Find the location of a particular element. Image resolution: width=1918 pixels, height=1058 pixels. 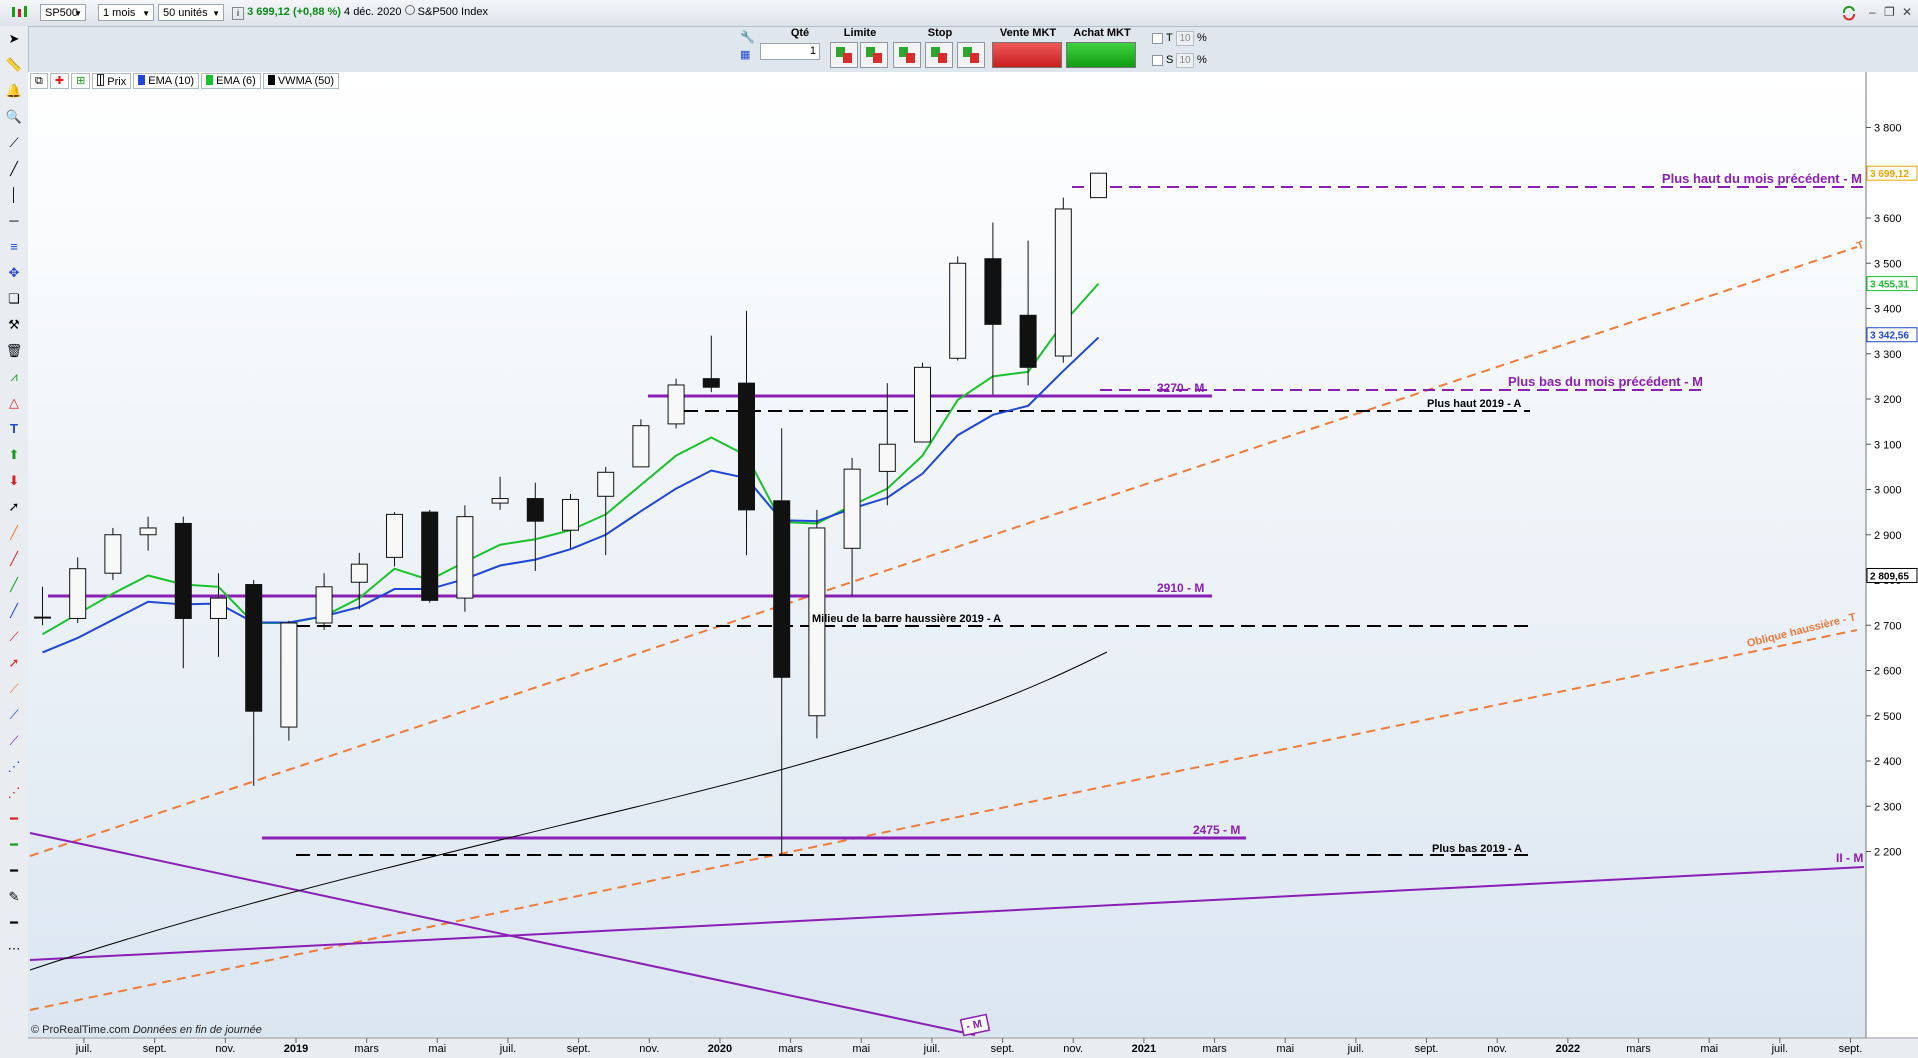

red-segment-icon: ⟋ is located at coordinates (14, 637).